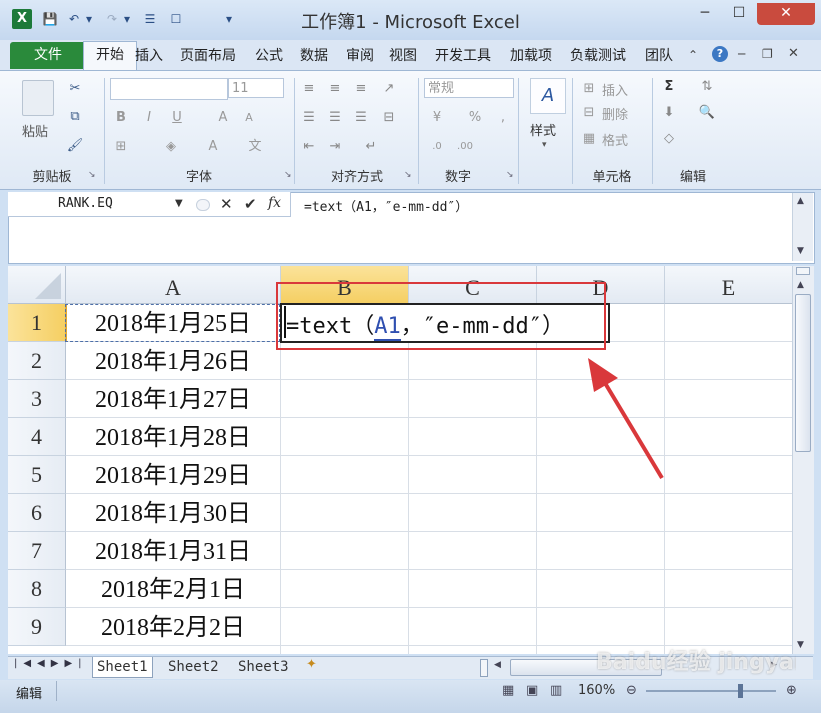 This screenshot has height=713, width=821. I want to click on page-layout-view-icon: ▣, so click(532, 690).